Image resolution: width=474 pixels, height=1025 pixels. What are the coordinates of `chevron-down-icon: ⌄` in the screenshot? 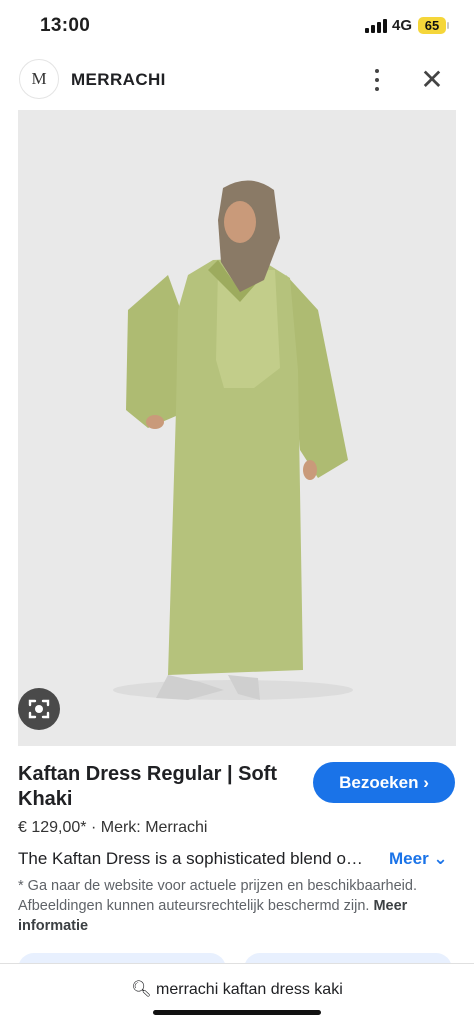 It's located at (440, 858).